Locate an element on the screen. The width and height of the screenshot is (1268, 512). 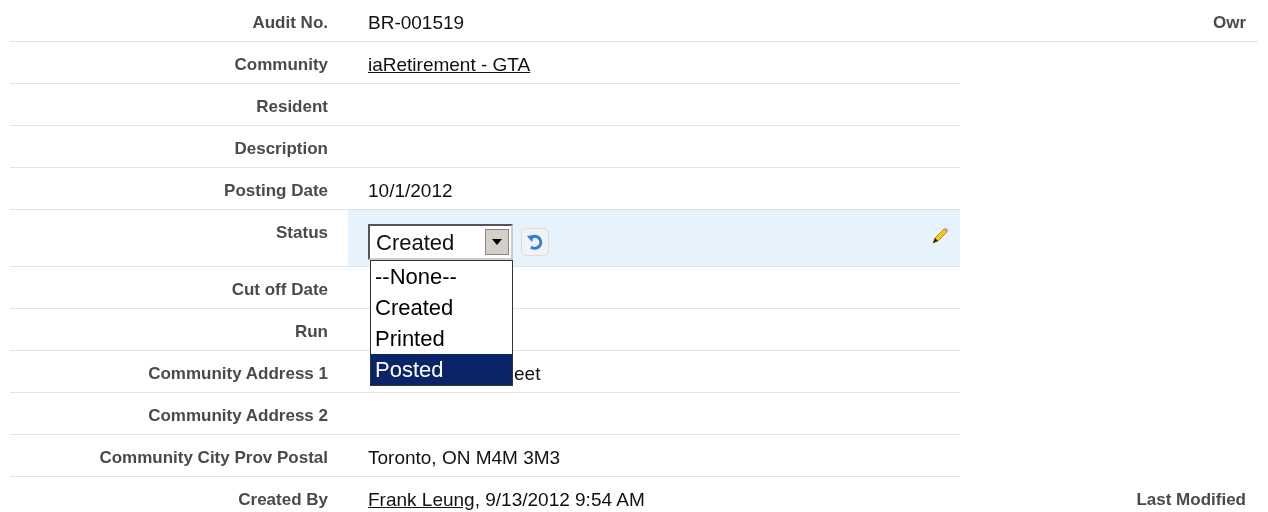
field-label: Audit No. is located at coordinates (290, 22).